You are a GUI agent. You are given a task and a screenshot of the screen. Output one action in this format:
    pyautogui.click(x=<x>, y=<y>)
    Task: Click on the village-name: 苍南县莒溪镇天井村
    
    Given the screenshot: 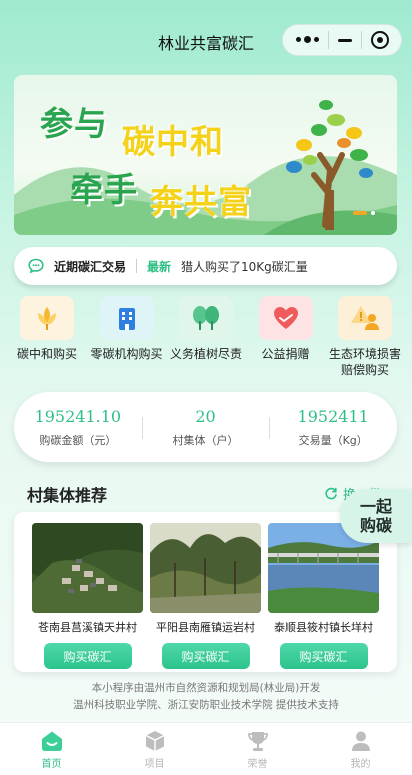 What is the action you would take?
    pyautogui.click(x=87, y=627)
    